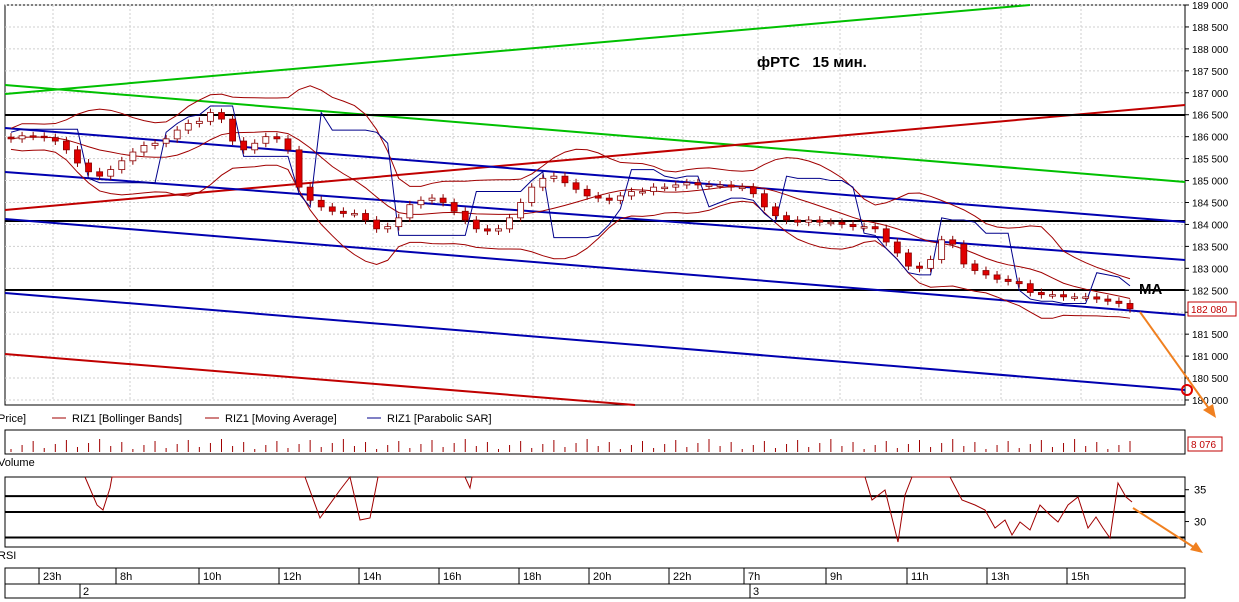 The height and width of the screenshot is (602, 1239). I want to click on forecast-arrowhead-rsi, so click(1196, 547).